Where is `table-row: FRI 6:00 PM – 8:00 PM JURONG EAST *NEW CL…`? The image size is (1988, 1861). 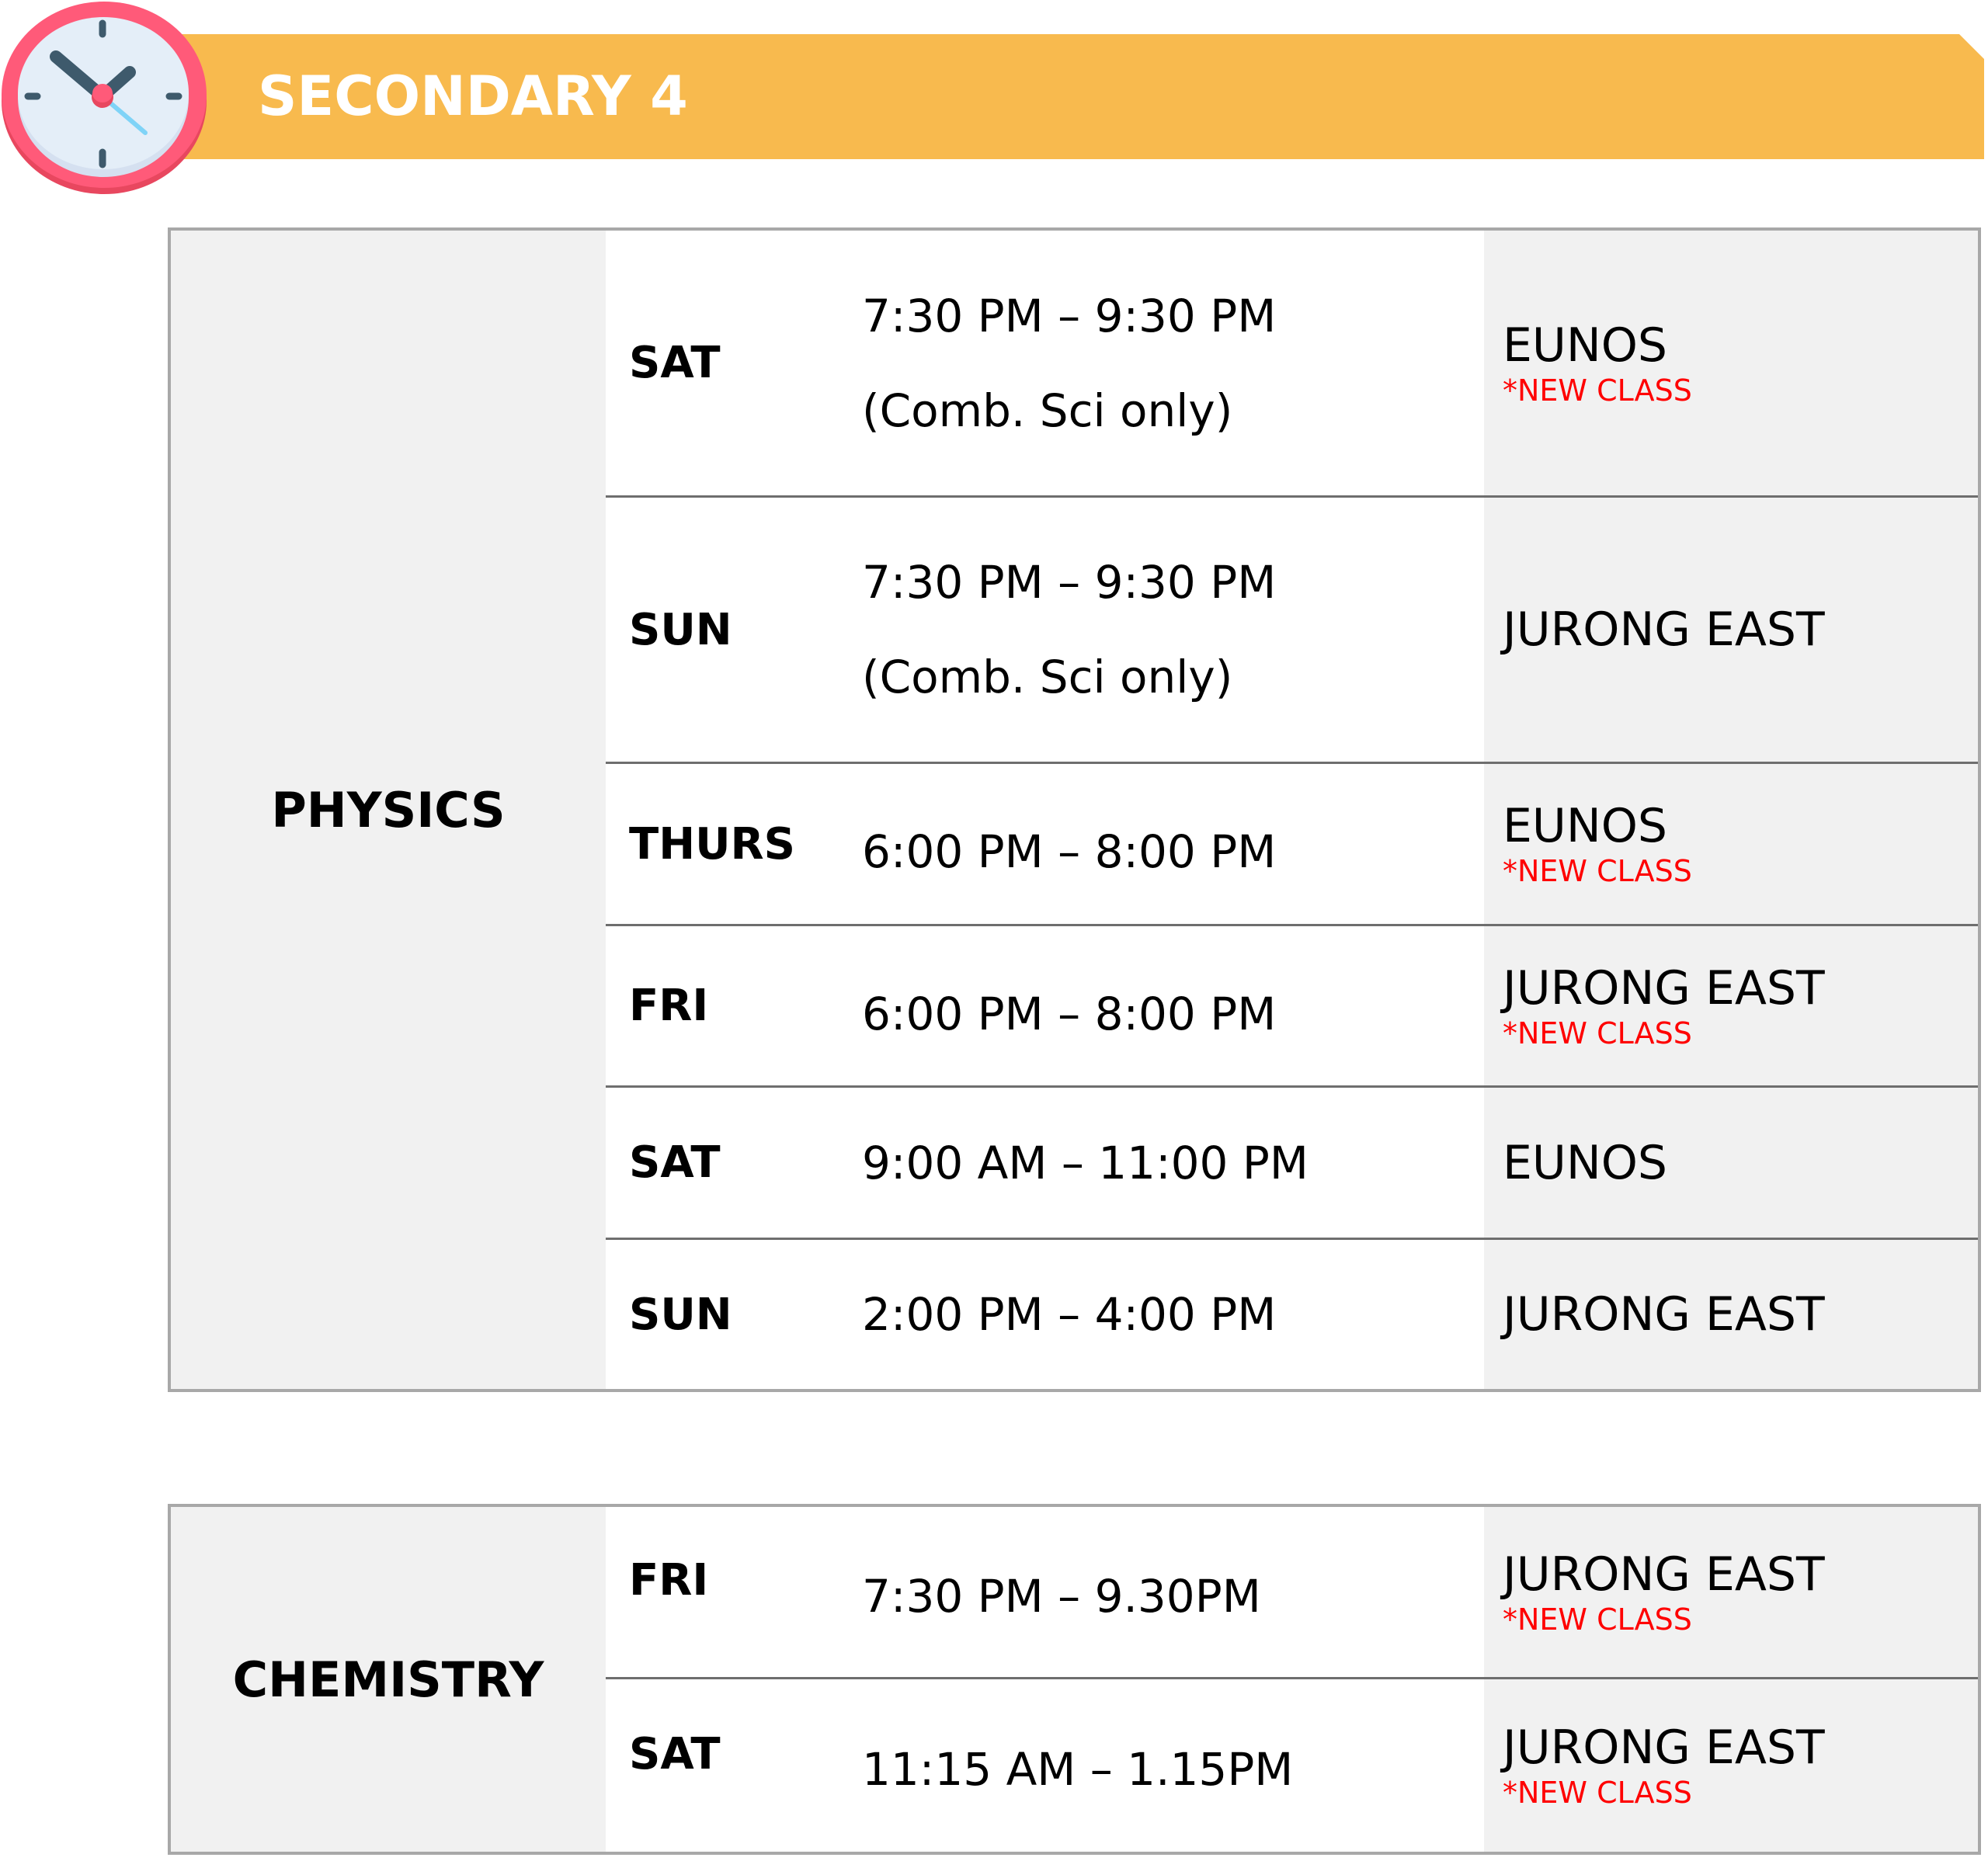
table-row: FRI 6:00 PM – 8:00 PM JURONG EAST *NEW CL… is located at coordinates (1292, 1007).